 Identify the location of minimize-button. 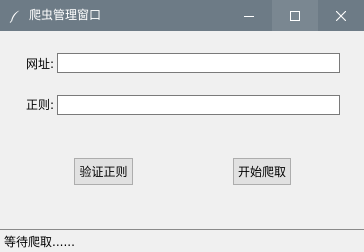
(249, 15).